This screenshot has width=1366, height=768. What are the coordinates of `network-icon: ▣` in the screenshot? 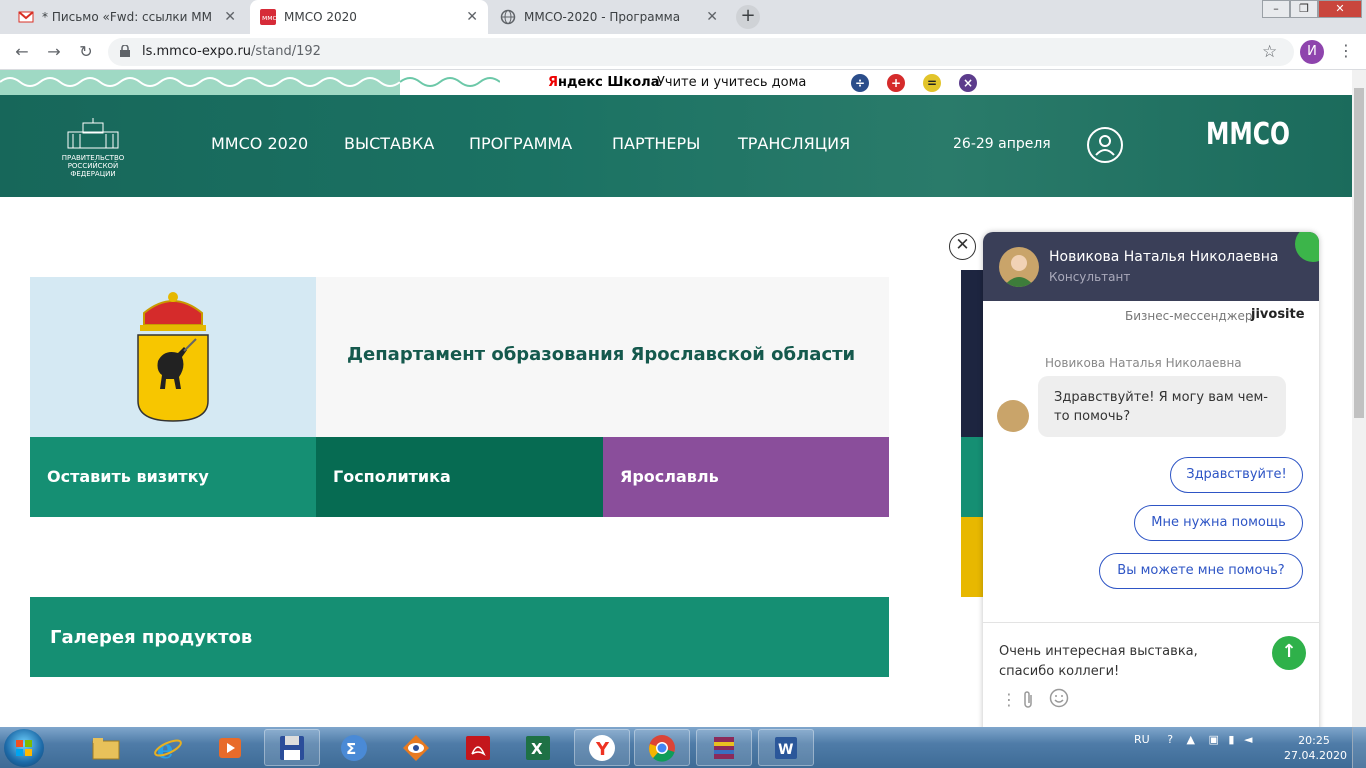 It's located at (1214, 739).